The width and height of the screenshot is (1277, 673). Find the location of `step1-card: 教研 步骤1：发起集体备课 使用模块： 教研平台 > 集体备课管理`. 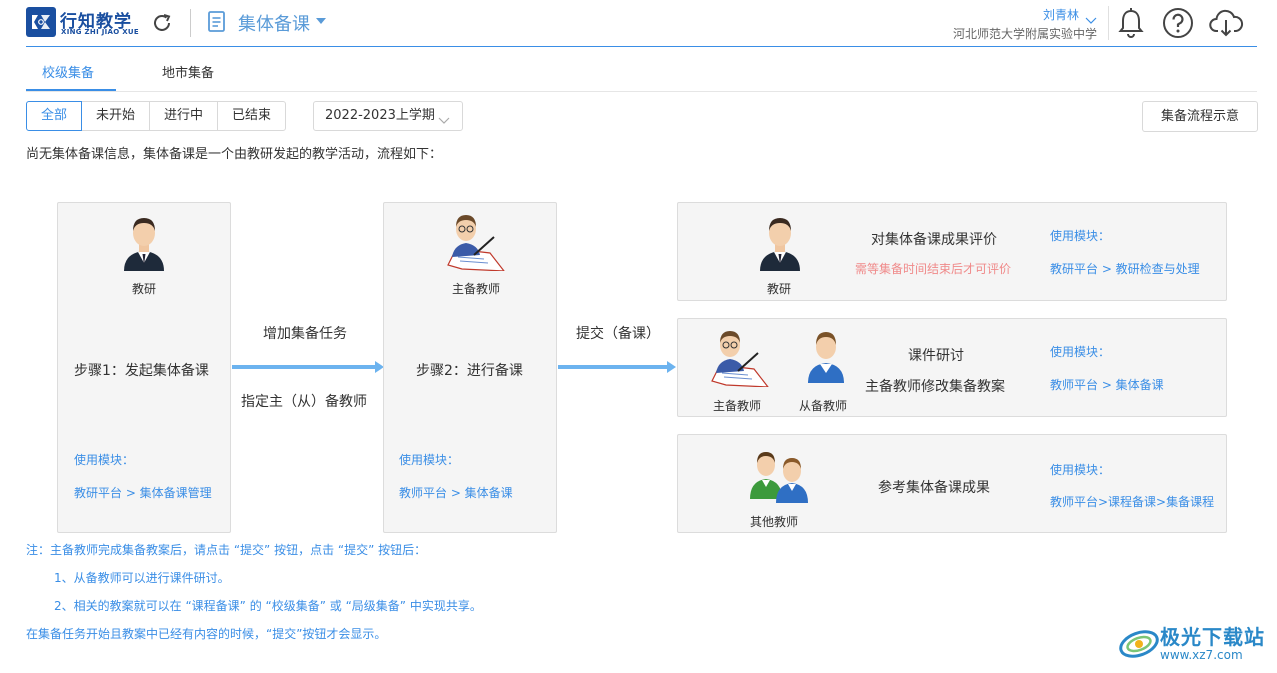

step1-card: 教研 步骤1：发起集体备课 使用模块： 教研平台 > 集体备课管理 is located at coordinates (144, 367).